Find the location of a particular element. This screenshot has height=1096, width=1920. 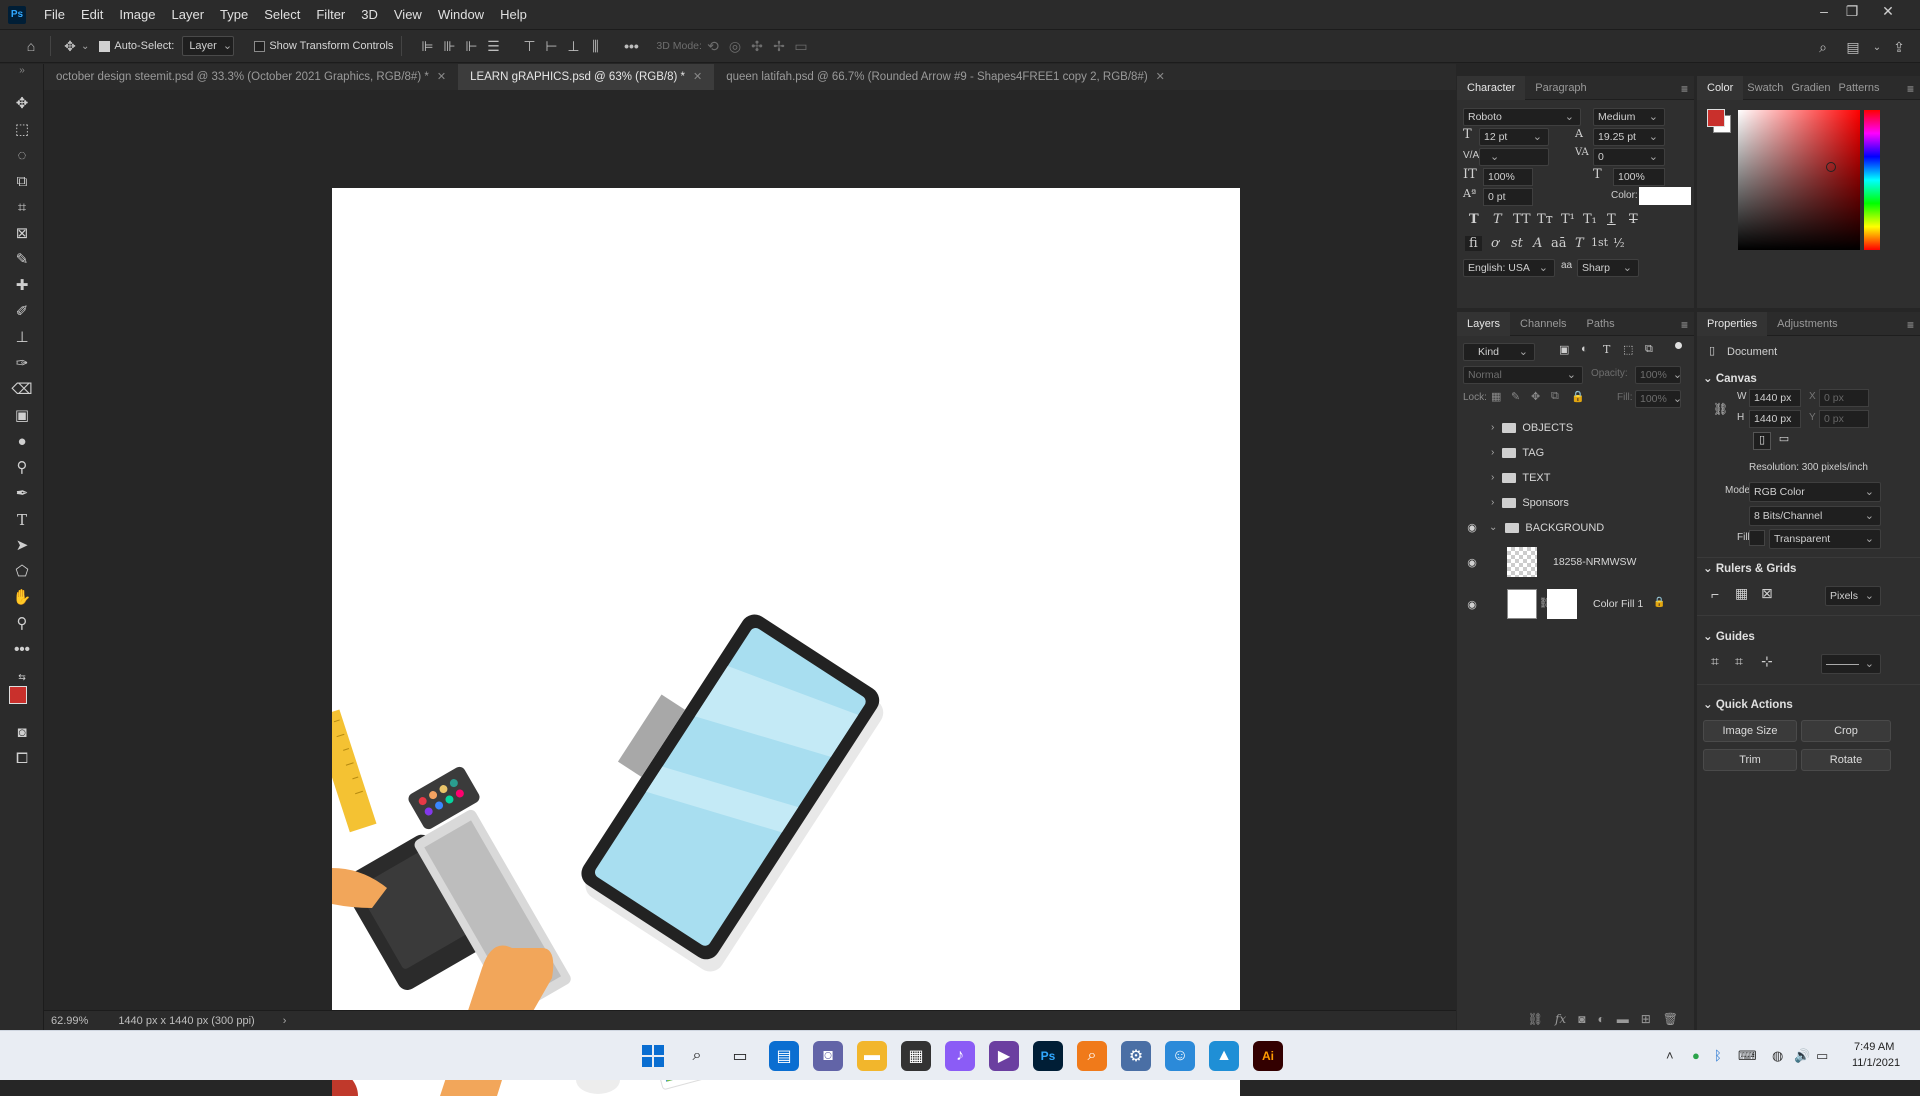

layer-row: ◉ ⛓ Color Fill 1 🔒 is located at coordinates (1566, 604).